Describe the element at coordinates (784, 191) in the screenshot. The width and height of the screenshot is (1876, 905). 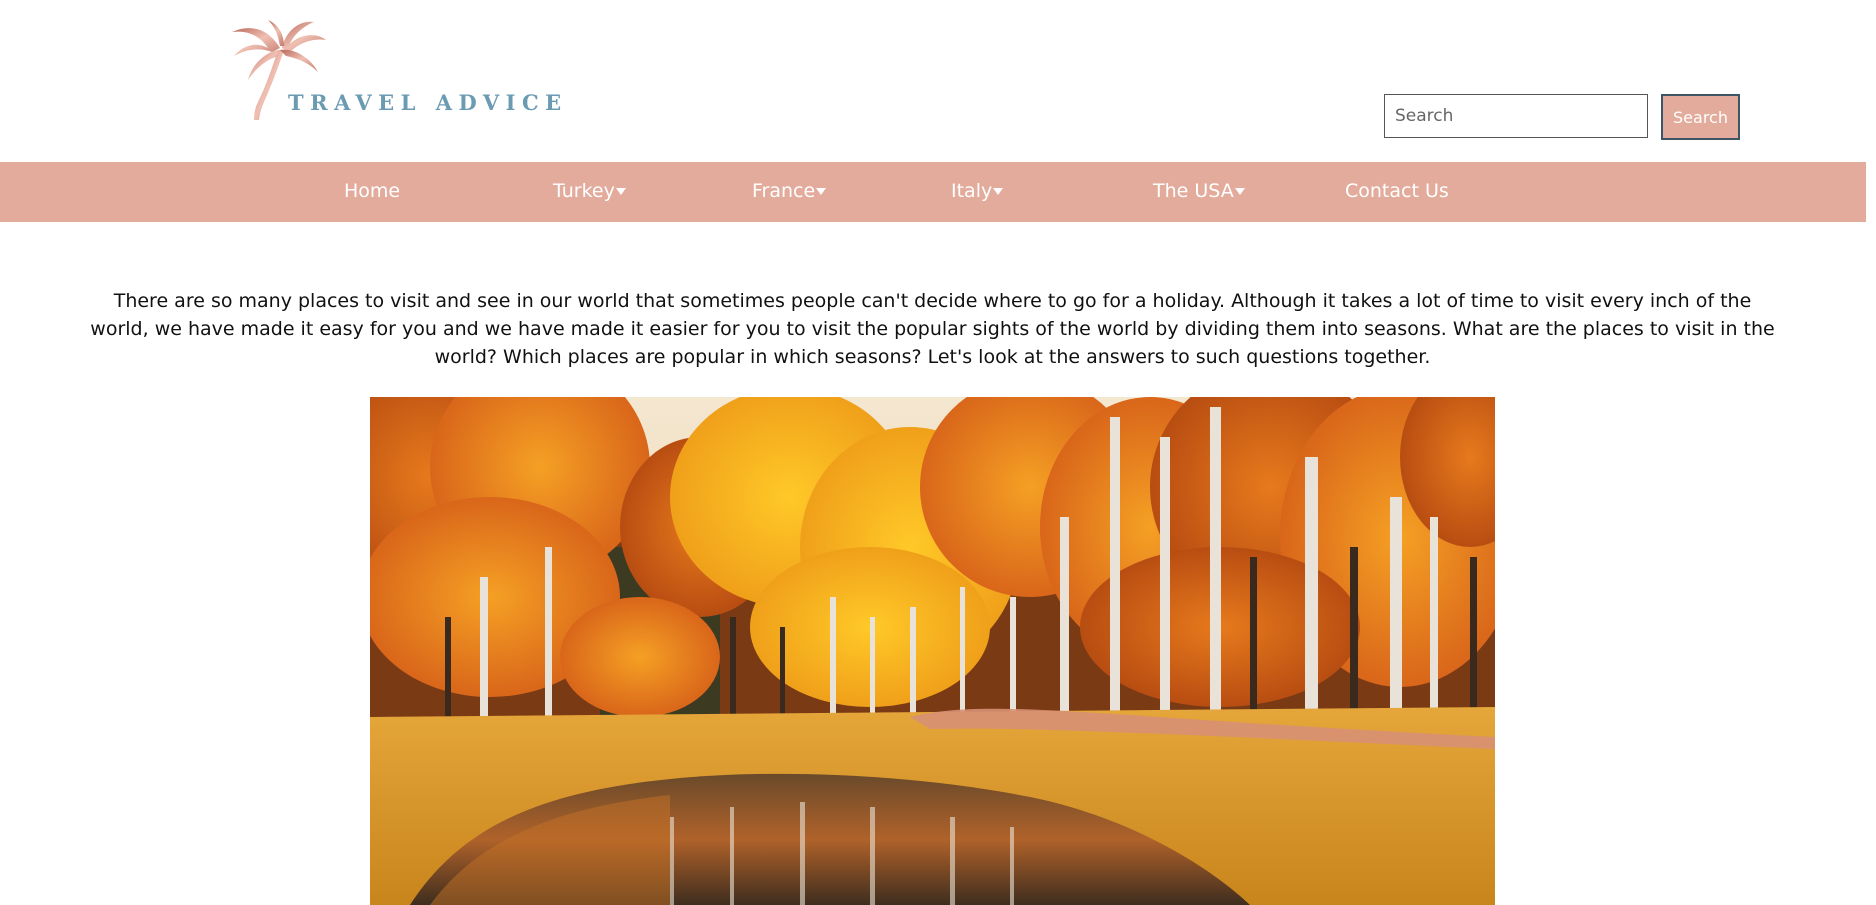
I see `nav-item-label: France` at that location.